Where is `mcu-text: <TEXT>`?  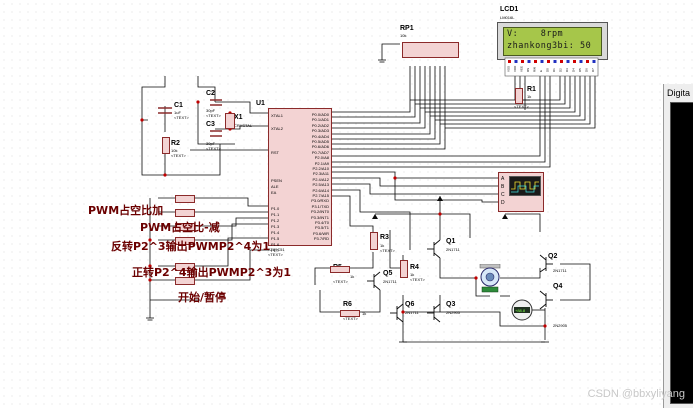
mcu-text: <TEXT> is located at coordinates (275, 254).